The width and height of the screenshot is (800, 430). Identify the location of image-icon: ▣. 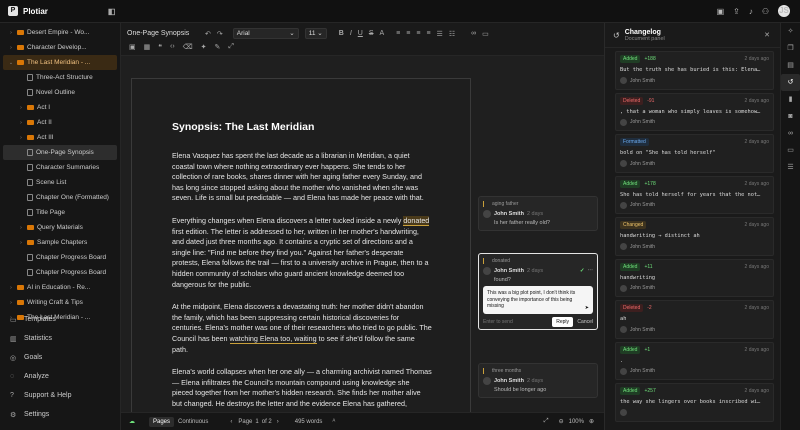
(132, 47).